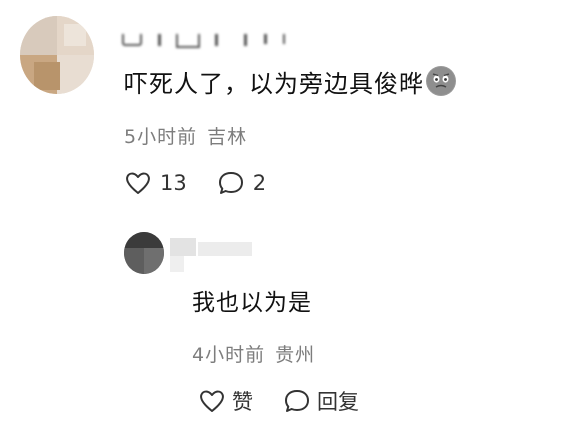 This screenshot has height=426, width=580. I want to click on reply-like-button: 赞, so click(225, 401).